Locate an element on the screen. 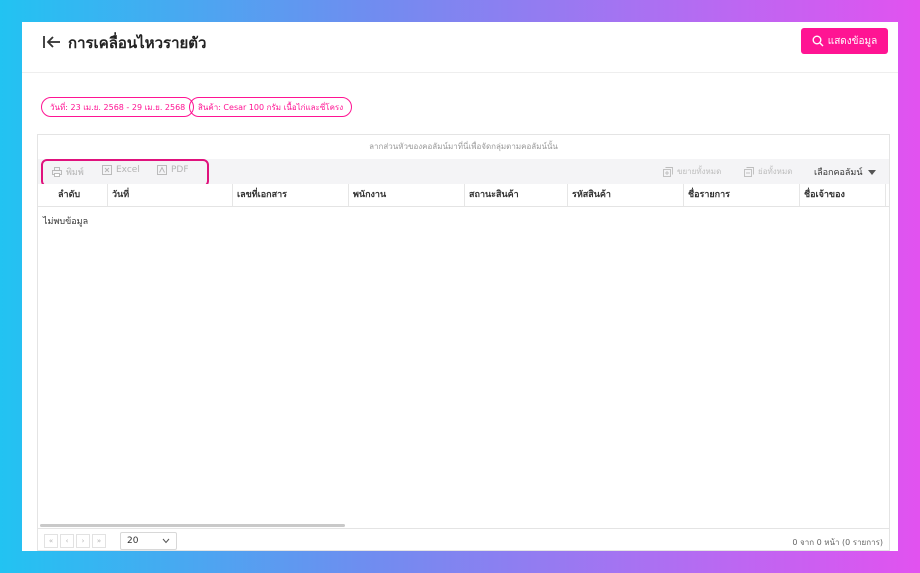  collapse-all-label: ย่อทั้งหมด is located at coordinates (775, 171).